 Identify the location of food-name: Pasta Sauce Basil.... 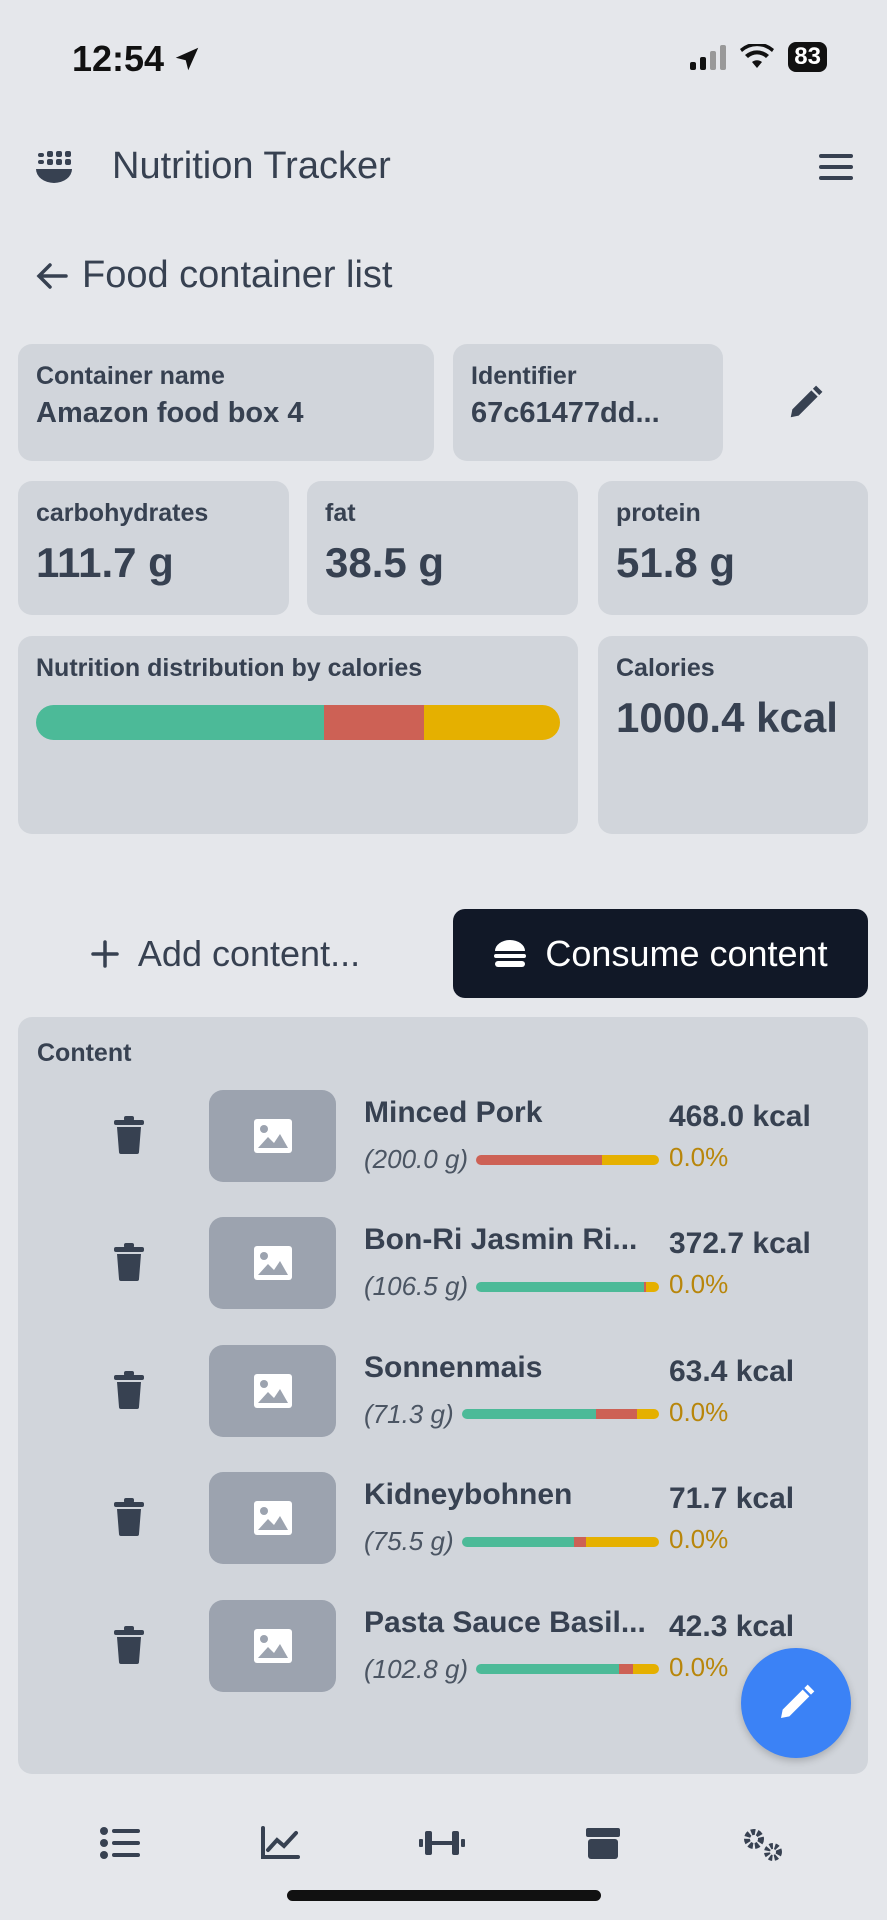
(505, 1622).